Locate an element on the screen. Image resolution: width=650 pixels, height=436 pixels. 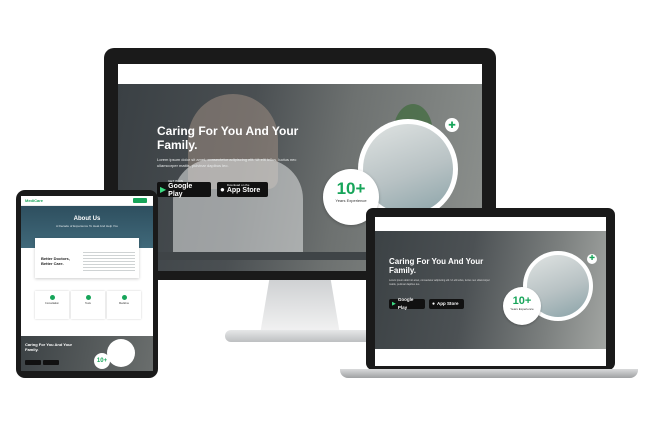
about-card-text is located at coordinates (109, 262).